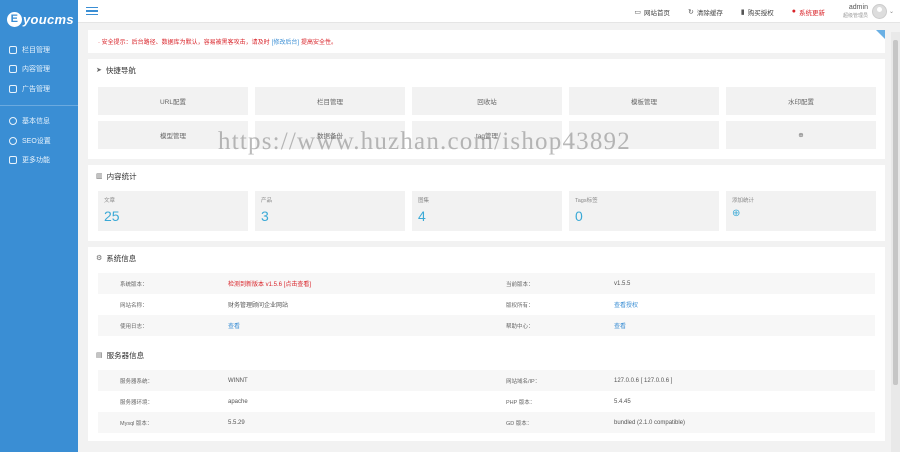 The height and width of the screenshot is (452, 900). What do you see at coordinates (487, 135) in the screenshot?
I see `quick-tags-button: tag管理` at bounding box center [487, 135].